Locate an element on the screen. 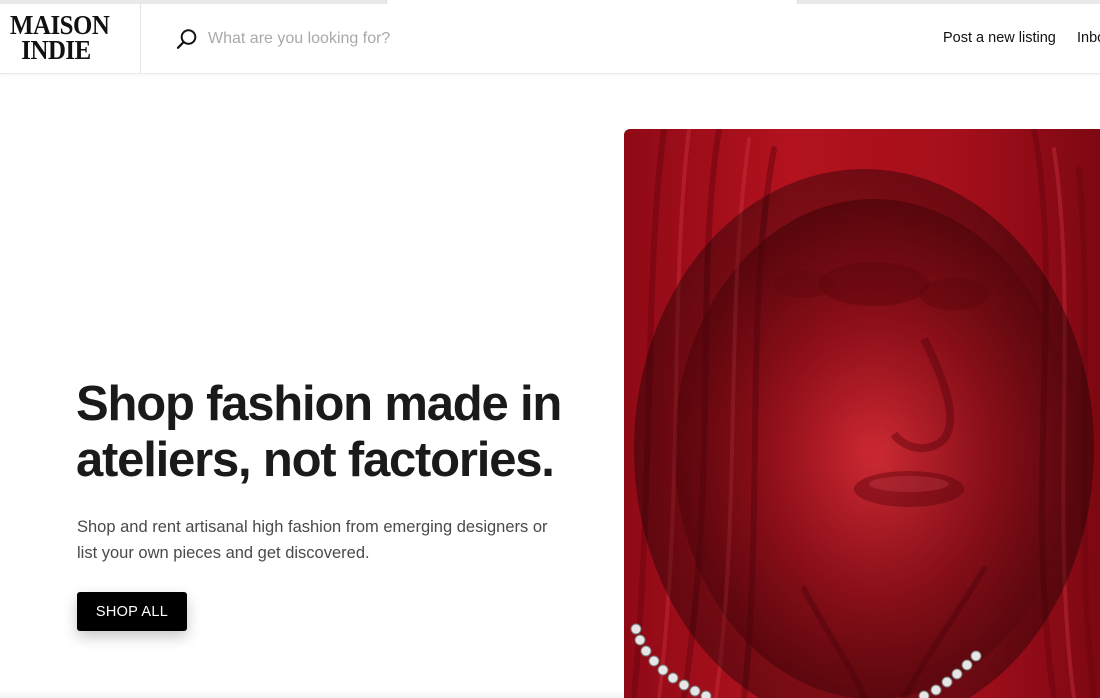 The image size is (1100, 698). inbox-link: Inbo is located at coordinates (1088, 38).